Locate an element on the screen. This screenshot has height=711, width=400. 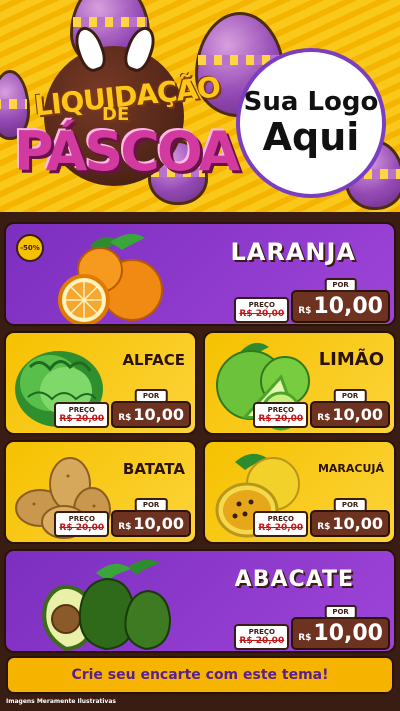
product-card-laranja: -50% LARANJA PREÇO R$ 20,00 POR R$ 10,00 is located at coordinates (200, 274).